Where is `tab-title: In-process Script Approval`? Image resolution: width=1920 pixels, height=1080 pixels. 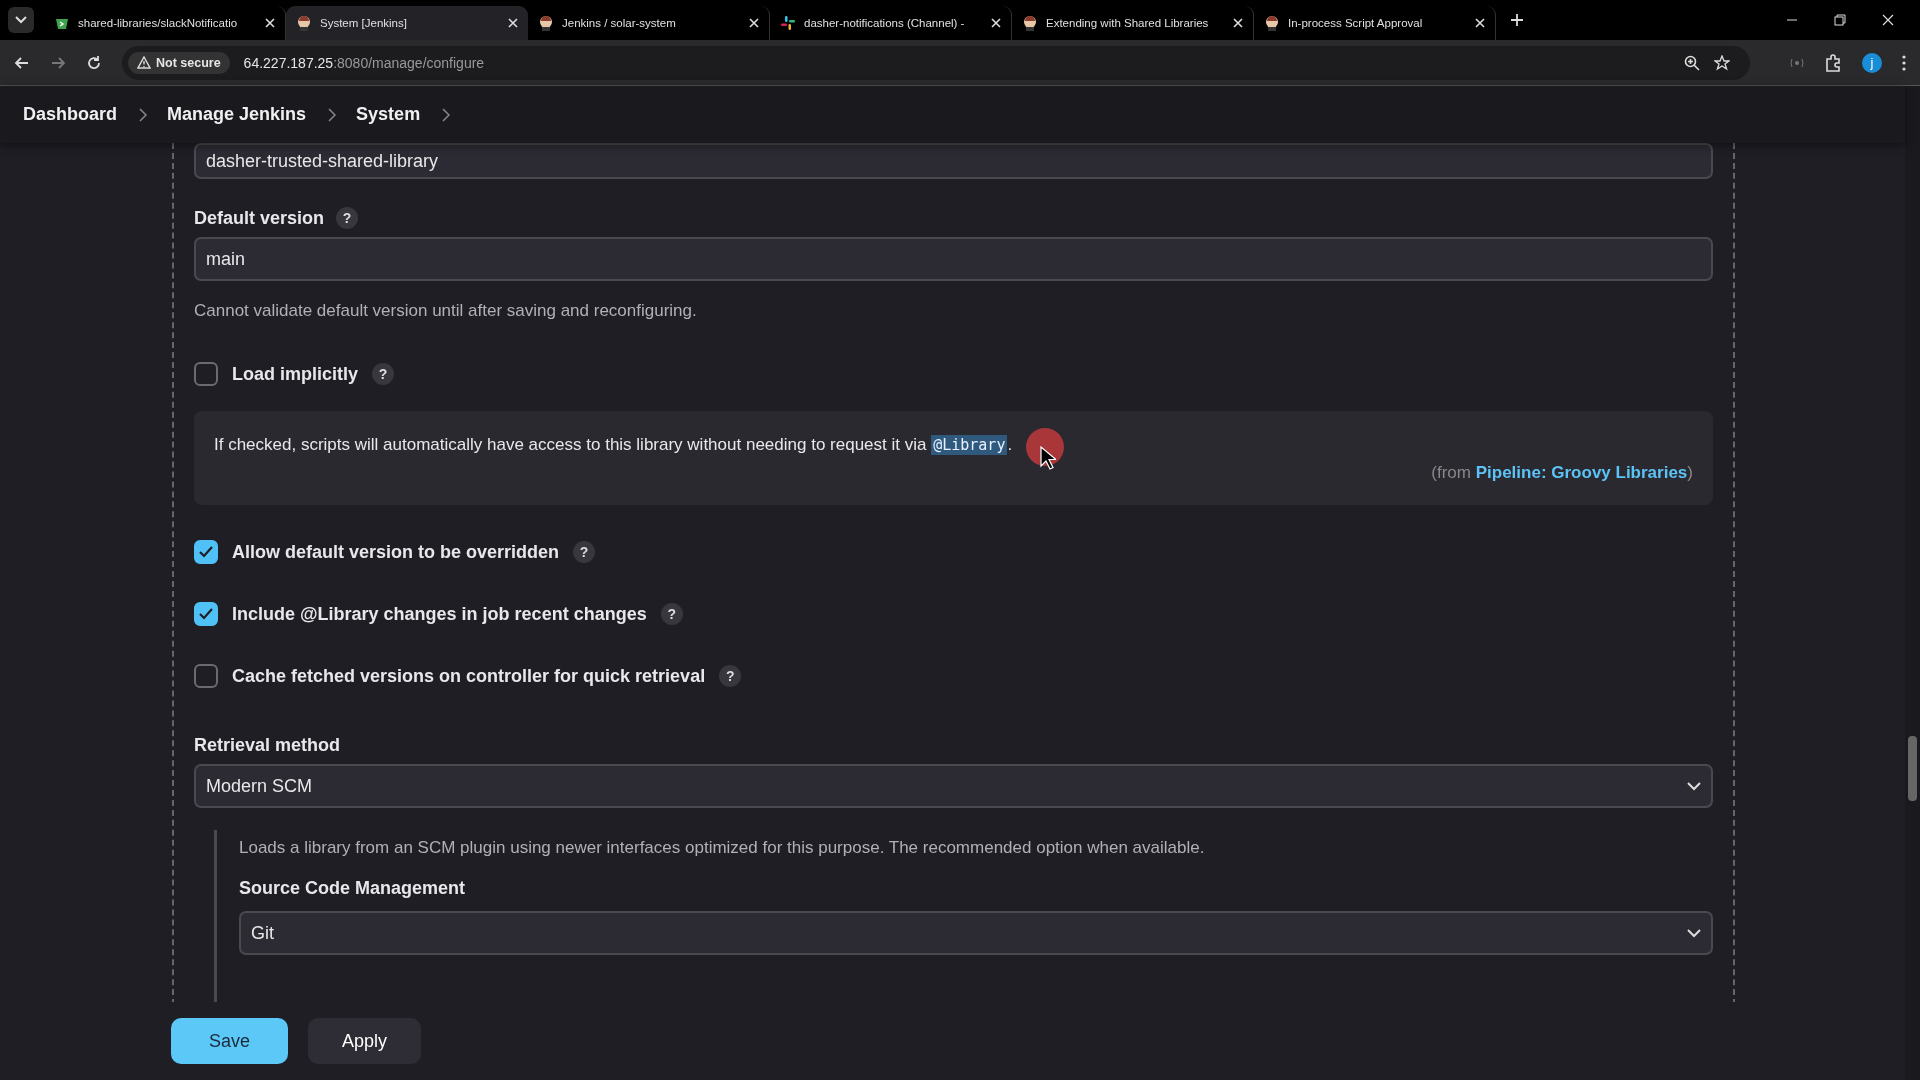
tab-title: In-process Script Approval is located at coordinates (1356, 23).